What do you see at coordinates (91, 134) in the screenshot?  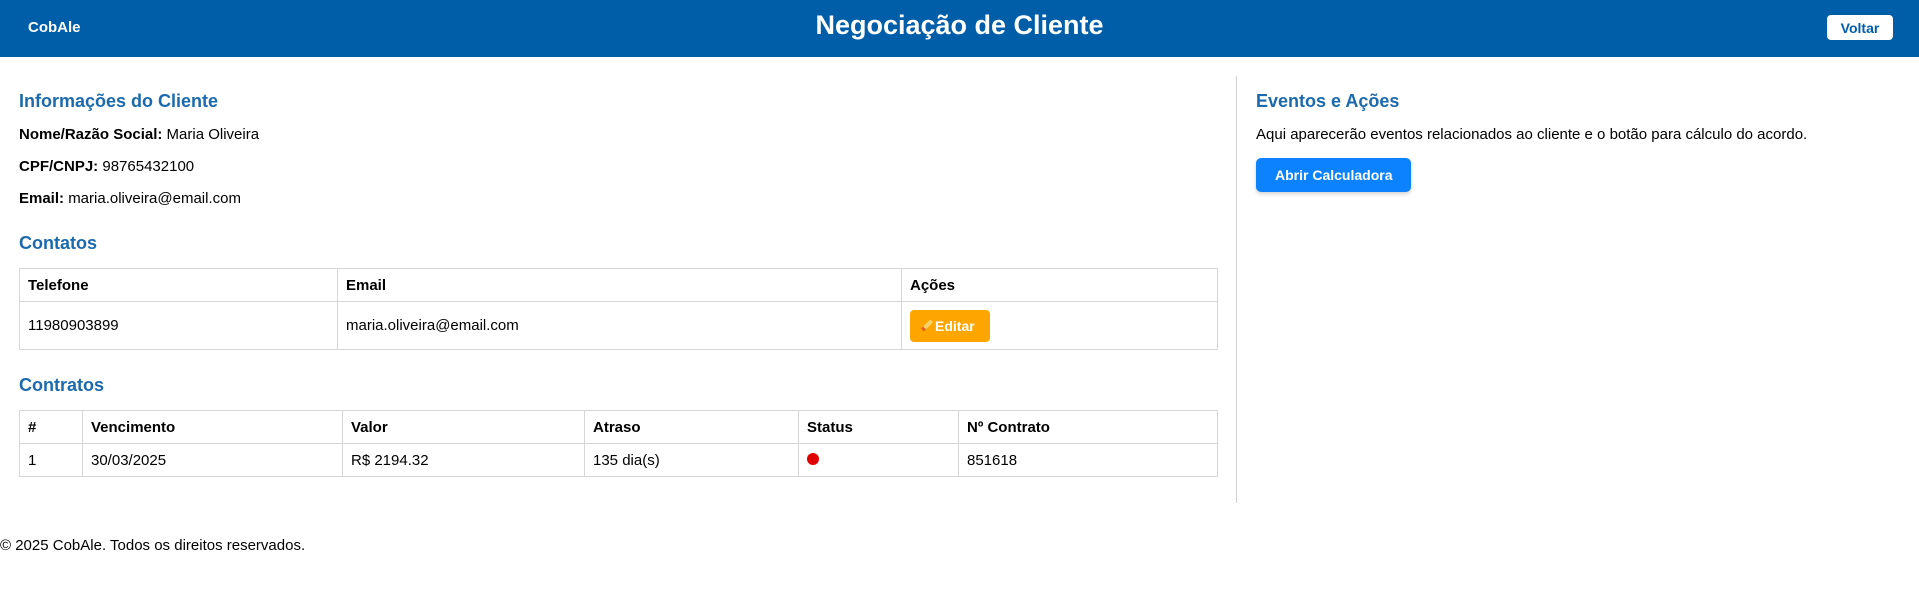 I see `client-name-label: Nome/Razão Social:` at bounding box center [91, 134].